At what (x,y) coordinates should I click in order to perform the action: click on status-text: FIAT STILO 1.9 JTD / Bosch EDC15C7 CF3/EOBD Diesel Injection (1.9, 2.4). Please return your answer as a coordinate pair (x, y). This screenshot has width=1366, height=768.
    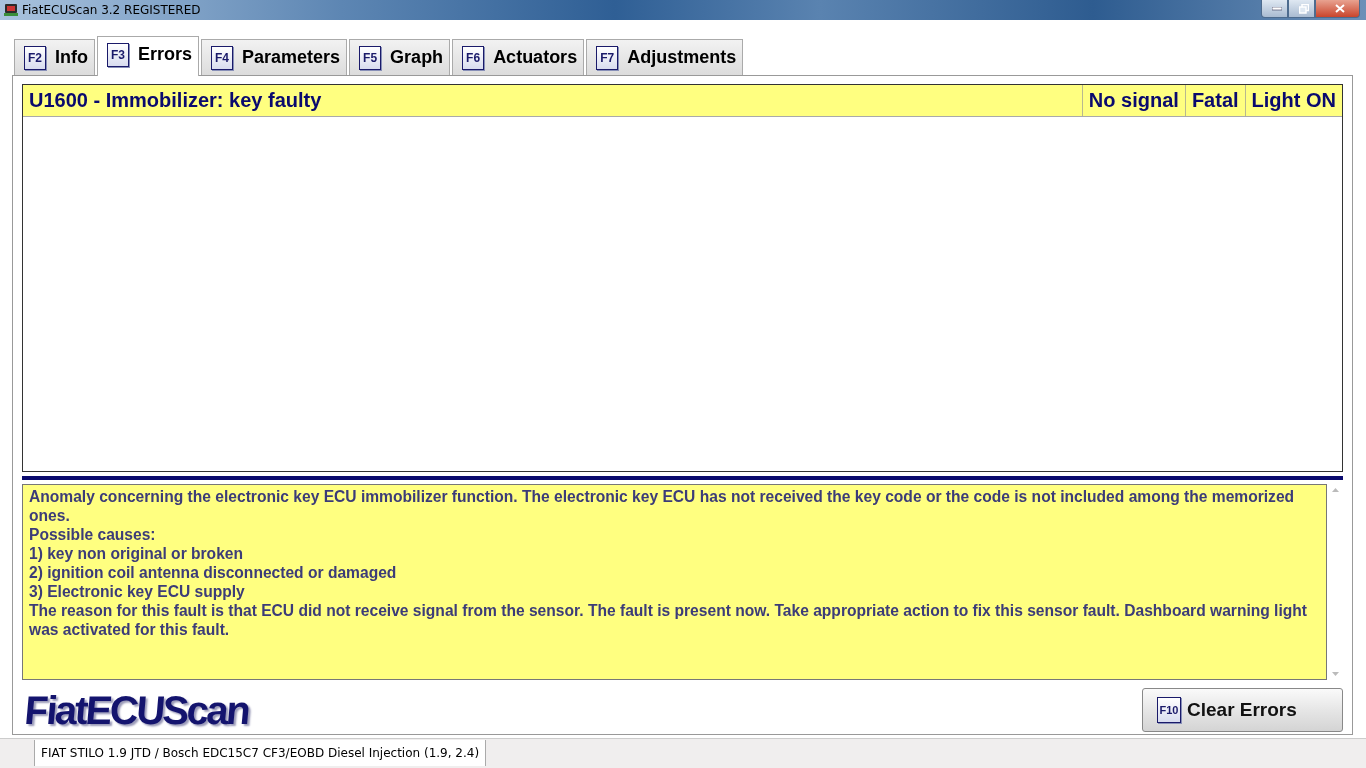
    Looking at the image, I should click on (260, 753).